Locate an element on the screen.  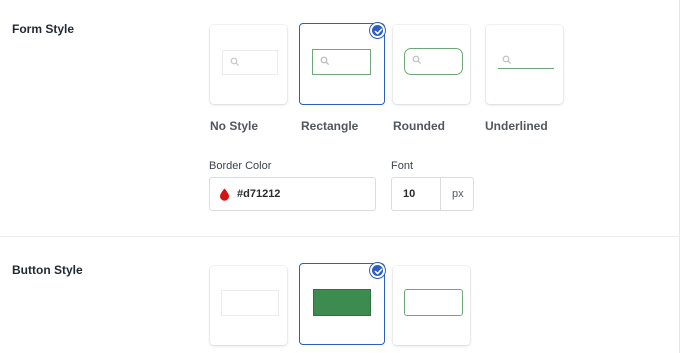
form-style-label-rectangle: Rectangle is located at coordinates (330, 126).